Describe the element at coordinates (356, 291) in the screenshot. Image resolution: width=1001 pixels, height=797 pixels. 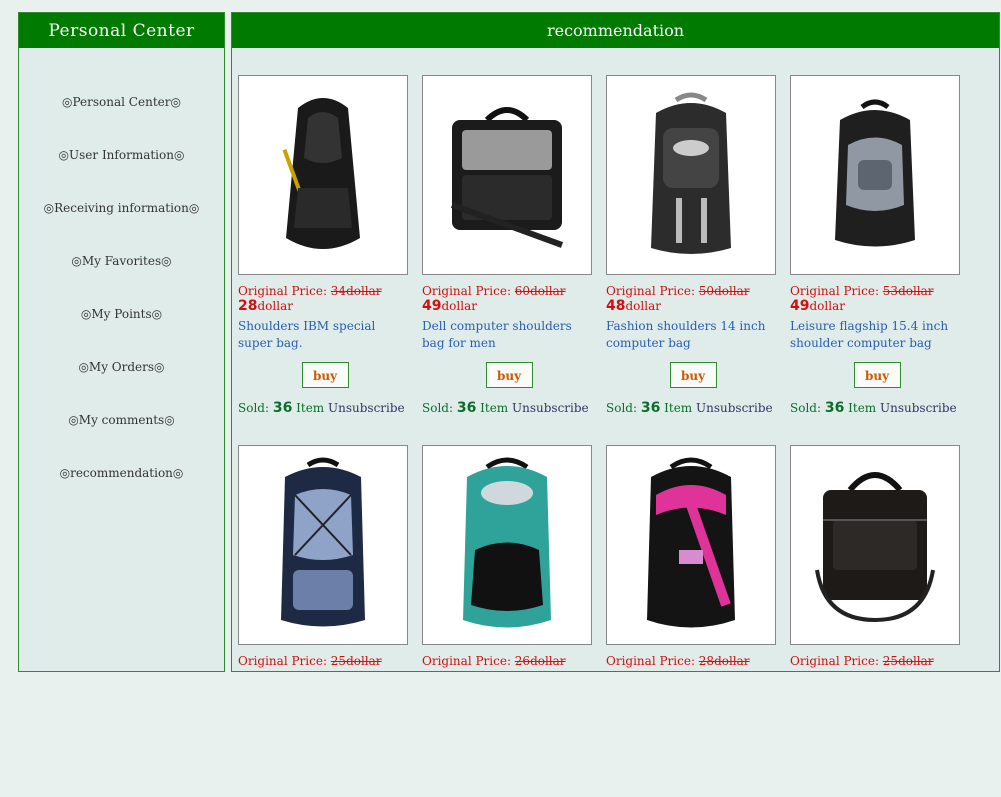
I see `original-price-value: 34dollar` at that location.